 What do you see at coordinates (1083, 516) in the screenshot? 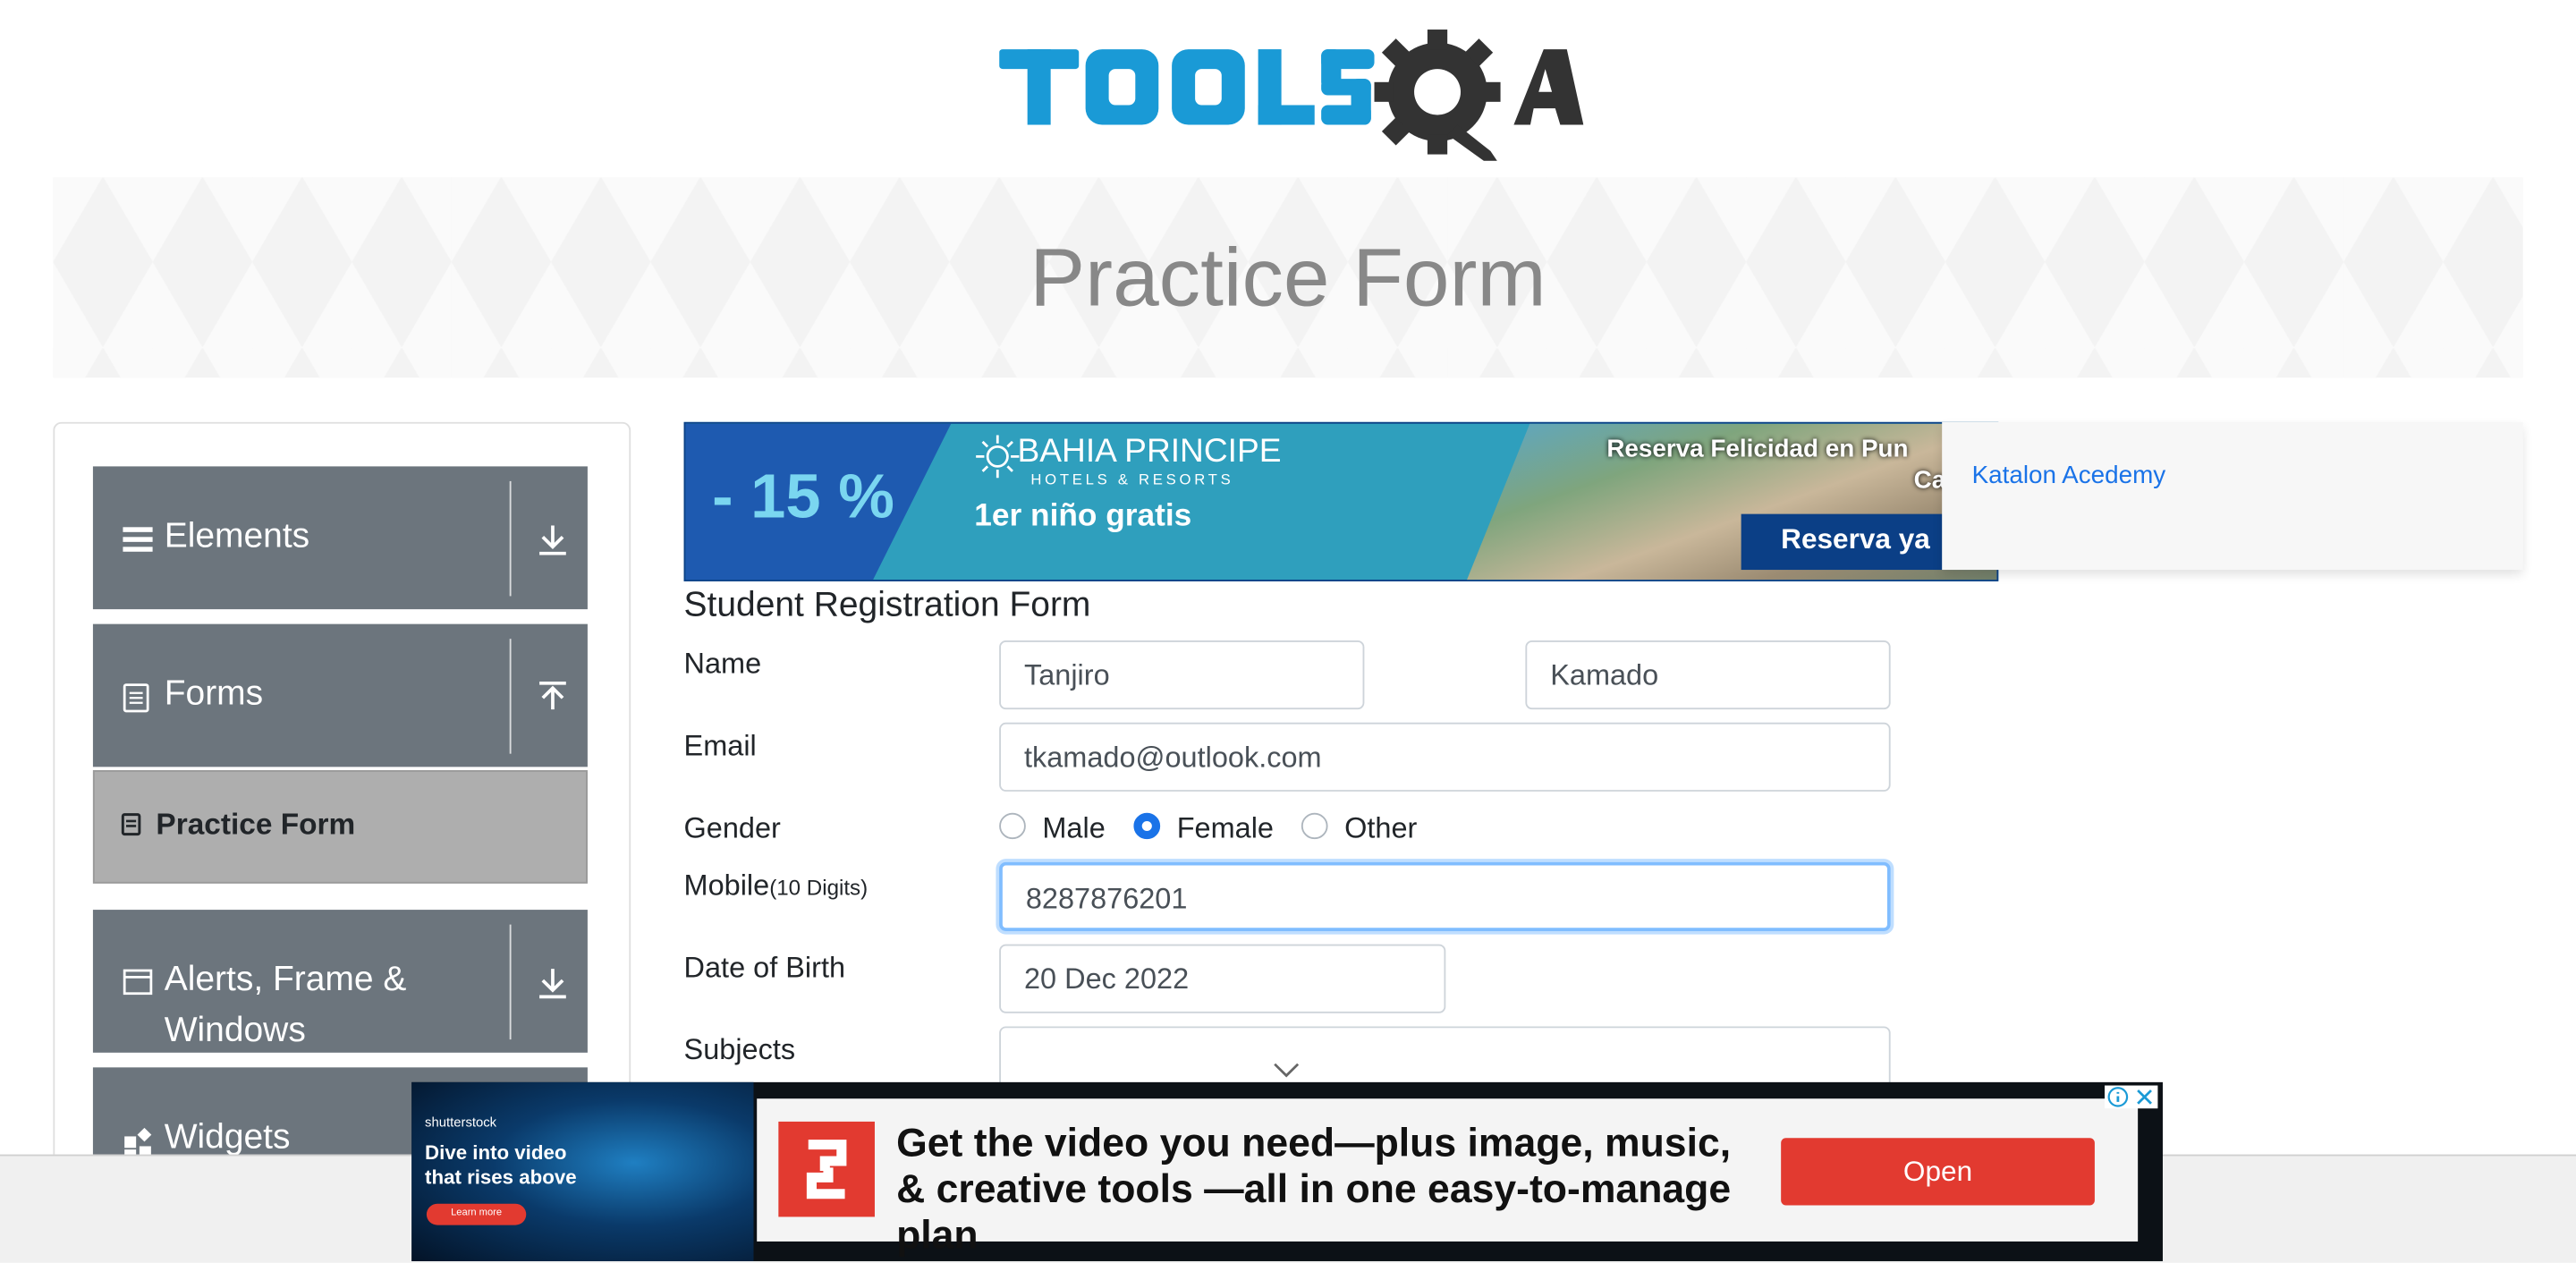
I see `ad-promo: 1er niño gratis` at bounding box center [1083, 516].